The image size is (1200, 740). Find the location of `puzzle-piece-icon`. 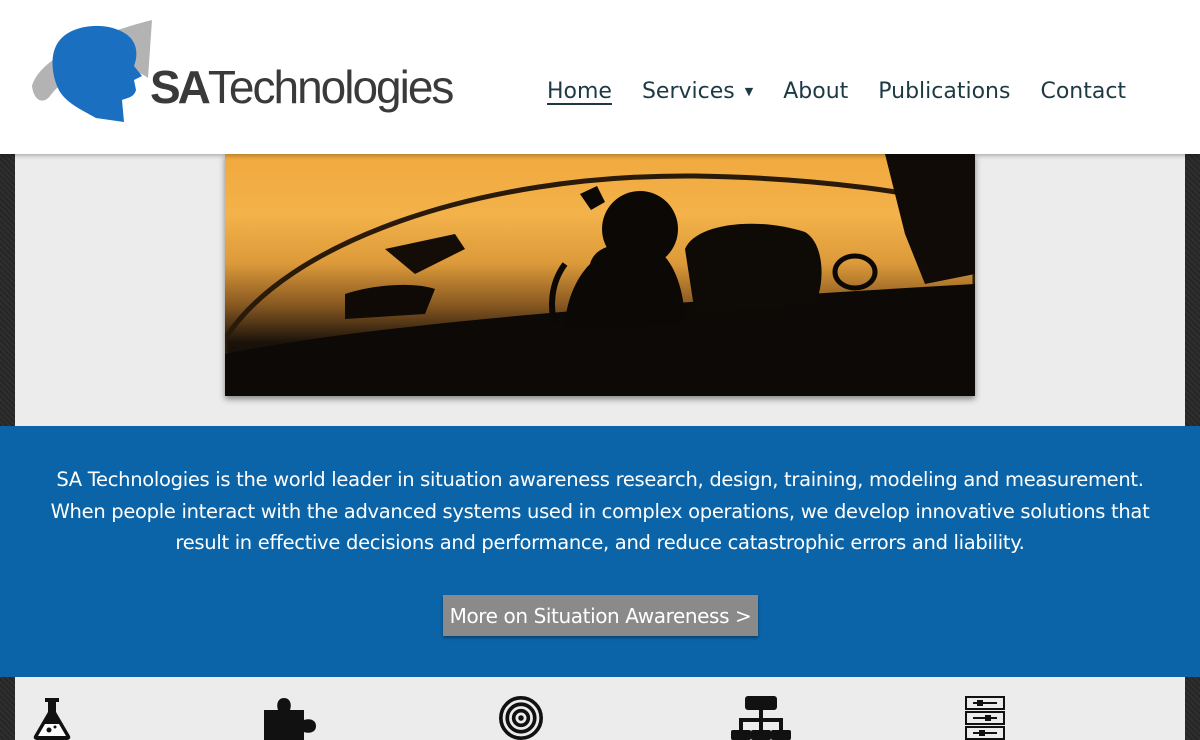

puzzle-piece-icon is located at coordinates (292, 718).